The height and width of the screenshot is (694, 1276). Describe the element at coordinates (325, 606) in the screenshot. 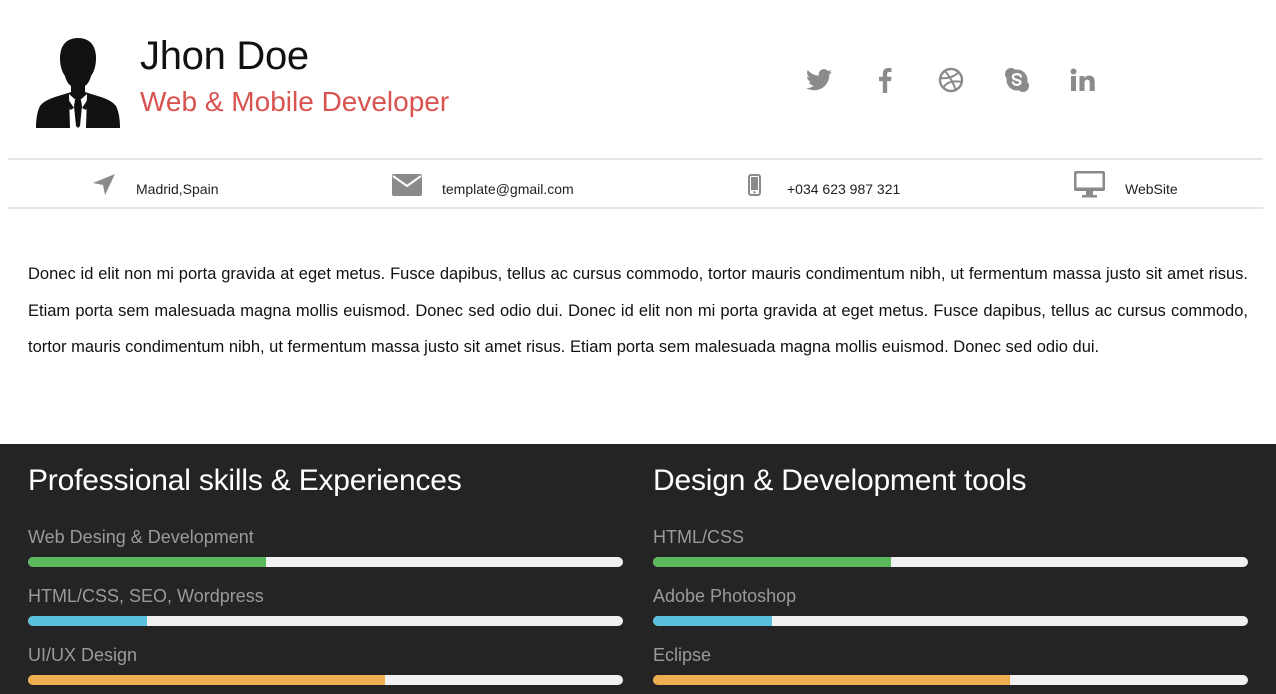

I see `skill-item: HTML/CSS, SEO, Wordpress` at that location.